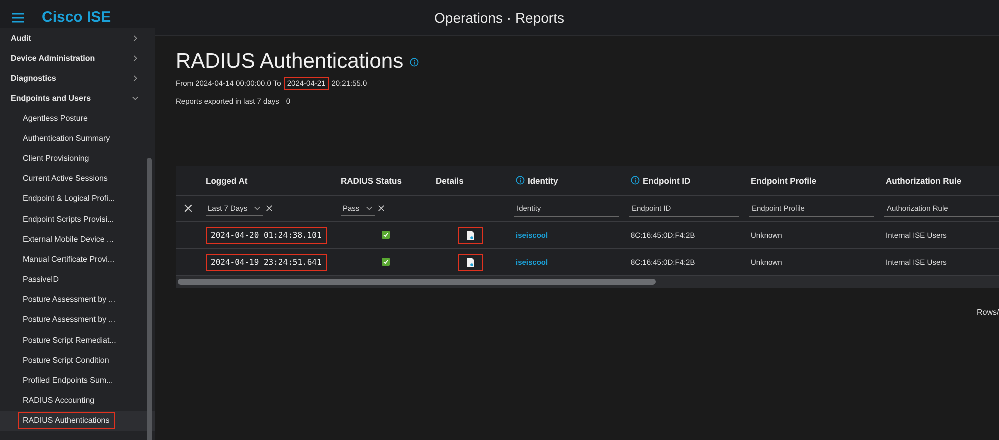 The image size is (999, 440). What do you see at coordinates (77, 280) in the screenshot?
I see `sidebar-item: PassiveID` at bounding box center [77, 280].